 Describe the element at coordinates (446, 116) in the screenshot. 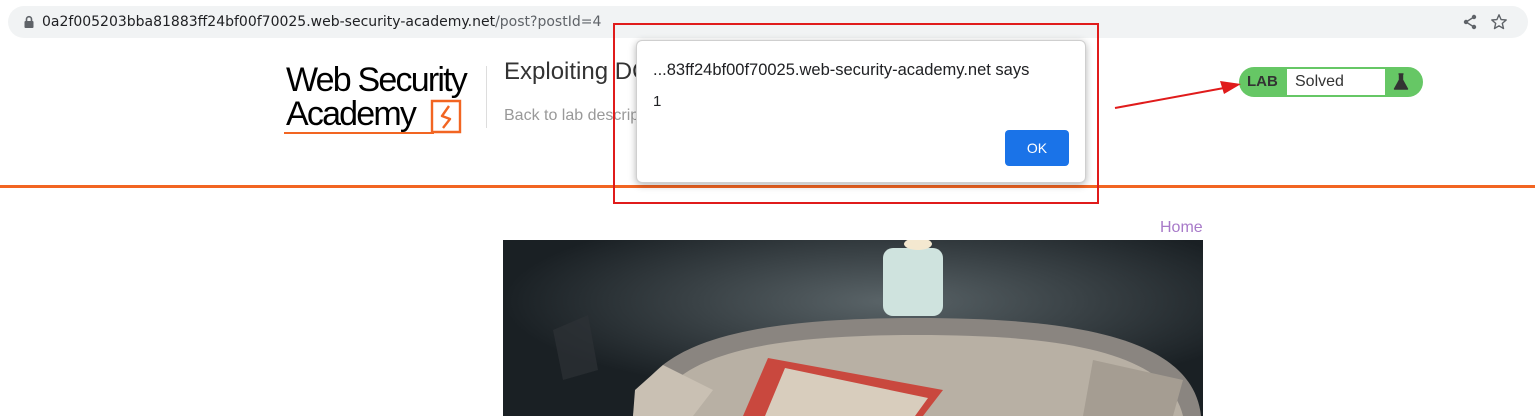

I see `lightning-logo-icon` at that location.